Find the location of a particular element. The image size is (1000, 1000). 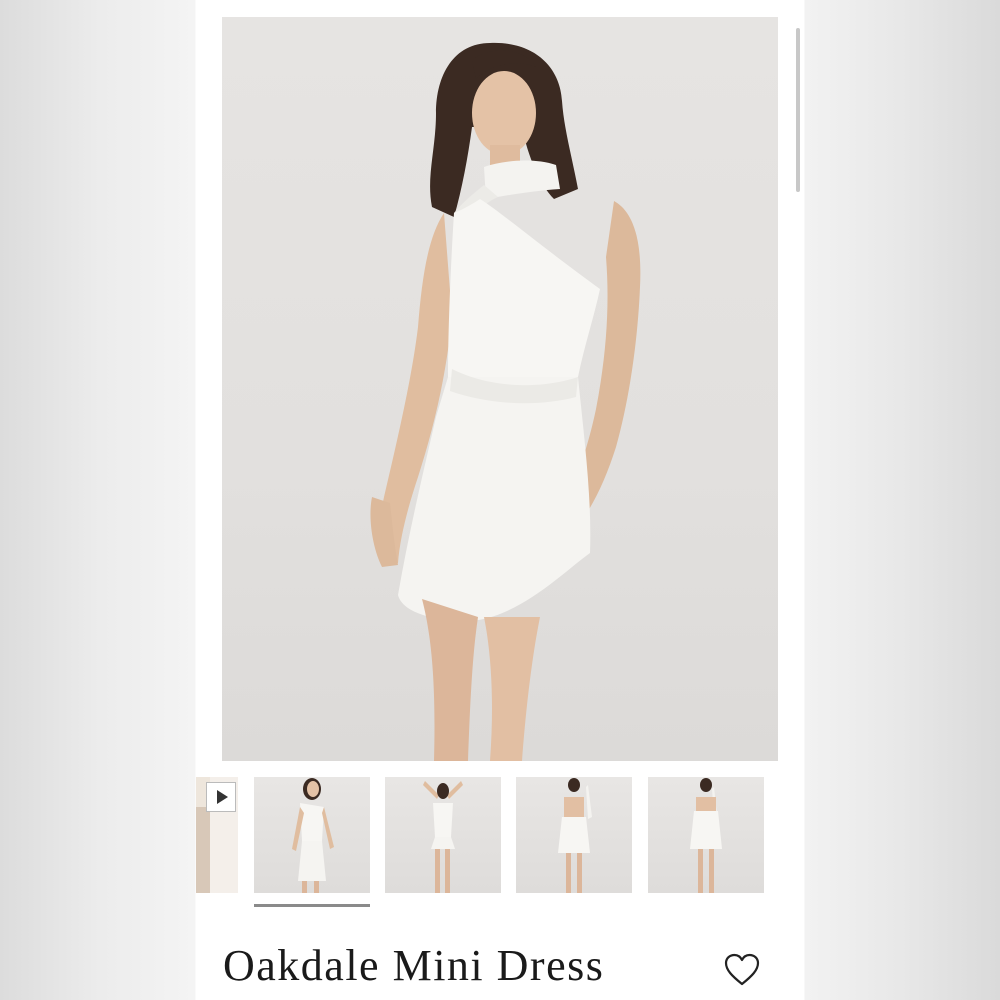

thumbnail-front is located at coordinates (312, 835).